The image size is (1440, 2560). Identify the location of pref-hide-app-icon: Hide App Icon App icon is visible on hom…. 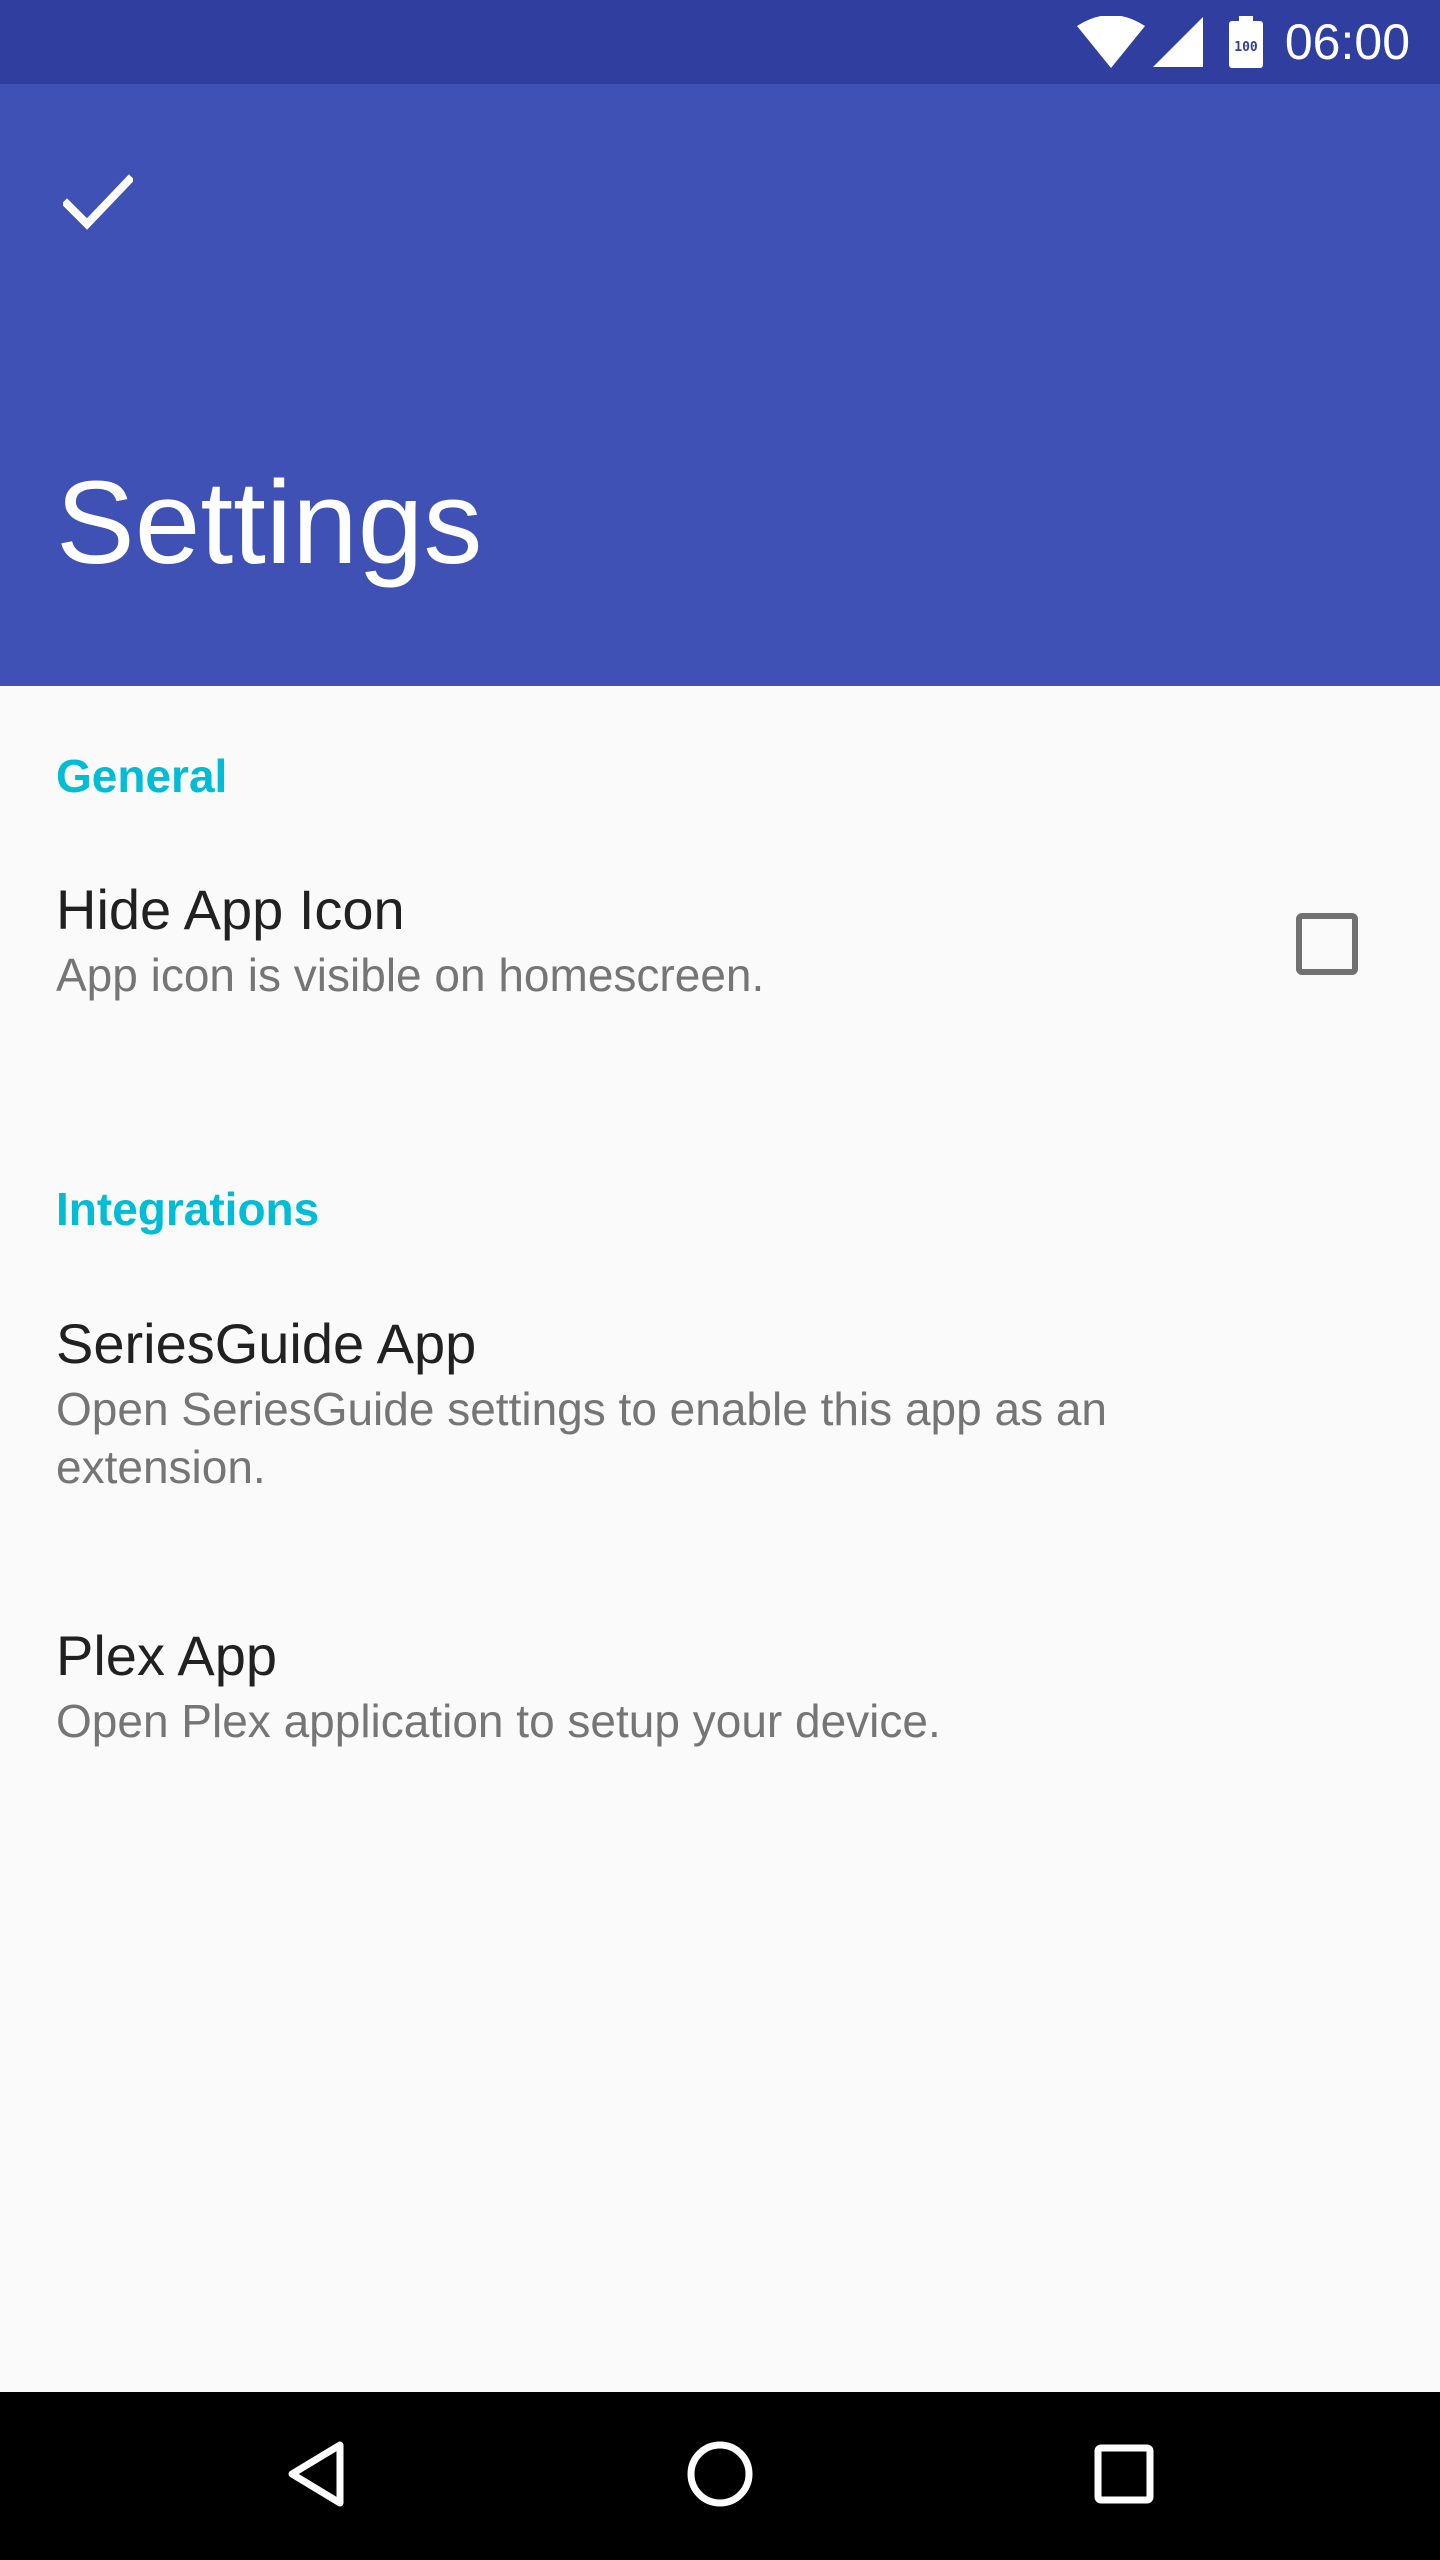
(720, 940).